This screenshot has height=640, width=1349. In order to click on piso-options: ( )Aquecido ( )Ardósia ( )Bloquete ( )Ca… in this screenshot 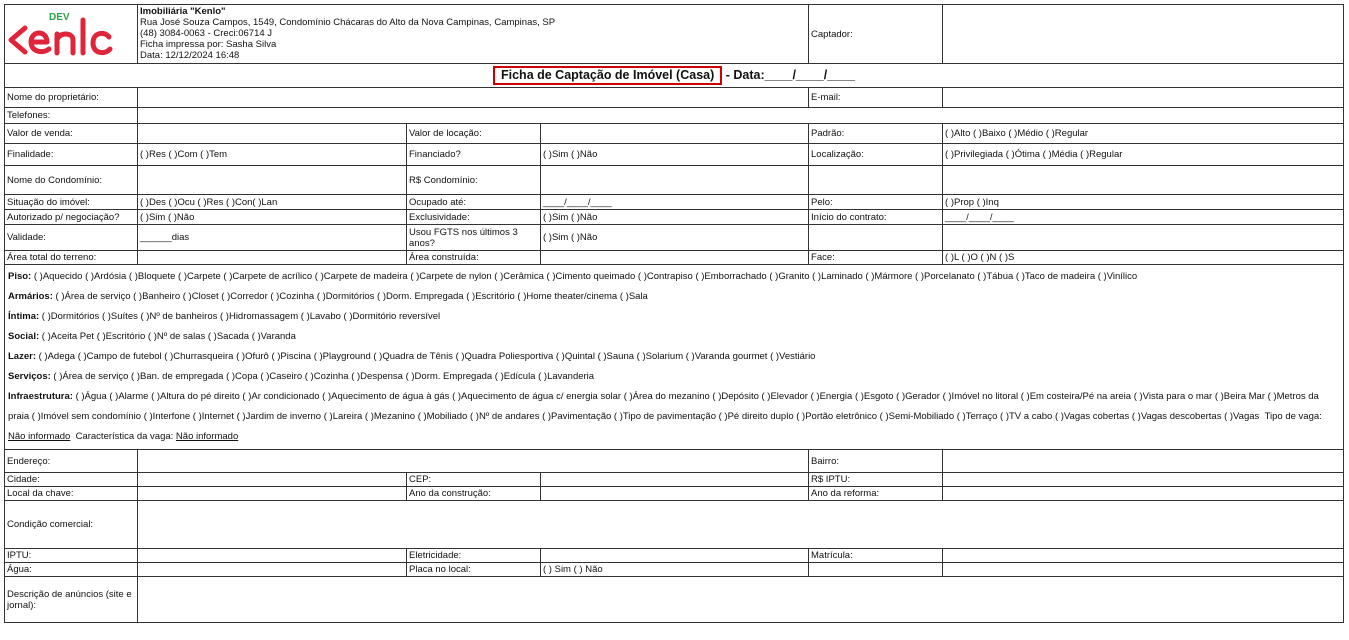, I will do `click(585, 276)`.